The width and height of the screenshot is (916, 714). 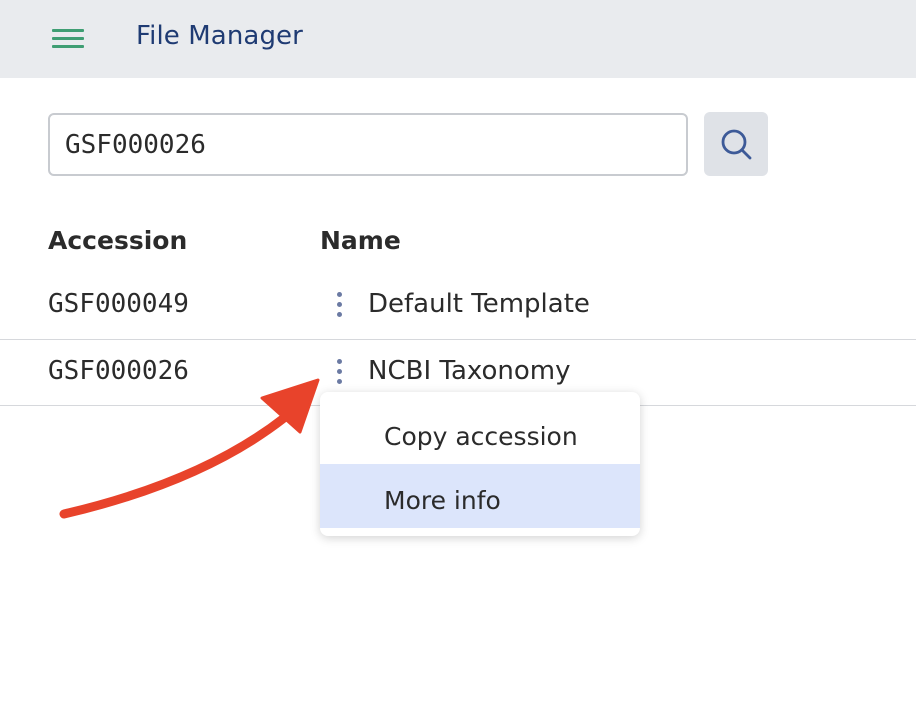 I want to click on search-icon, so click(x=736, y=144).